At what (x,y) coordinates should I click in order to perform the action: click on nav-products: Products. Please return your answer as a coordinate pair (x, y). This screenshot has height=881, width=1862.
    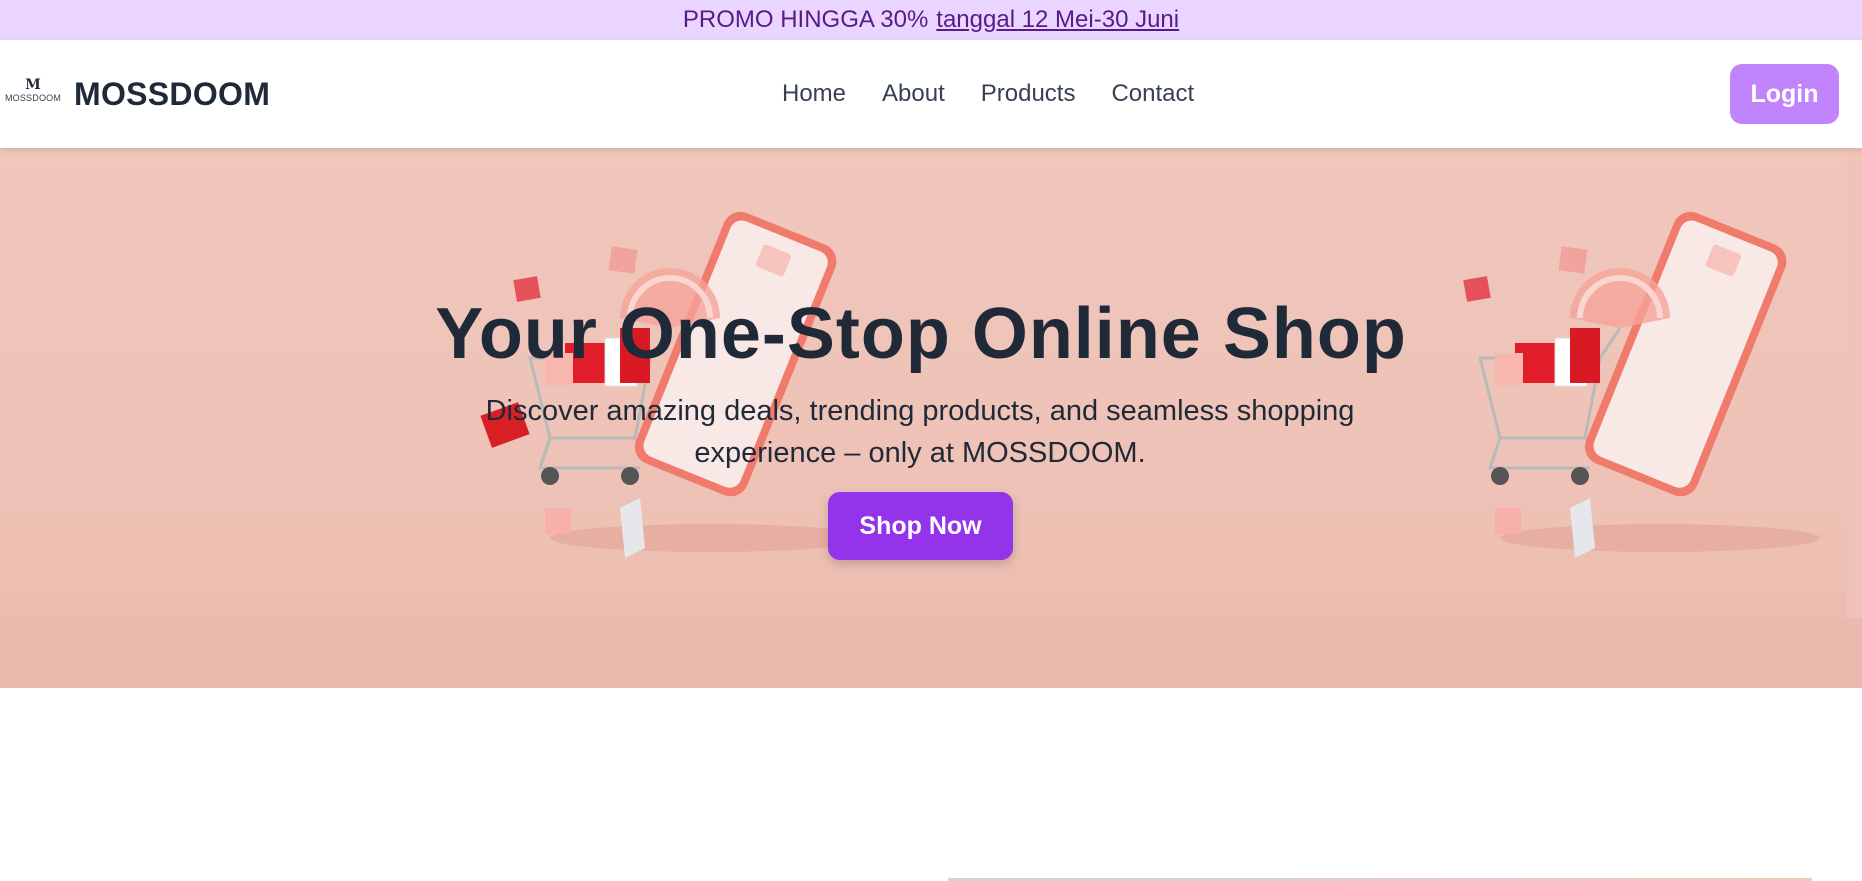
    Looking at the image, I should click on (1028, 94).